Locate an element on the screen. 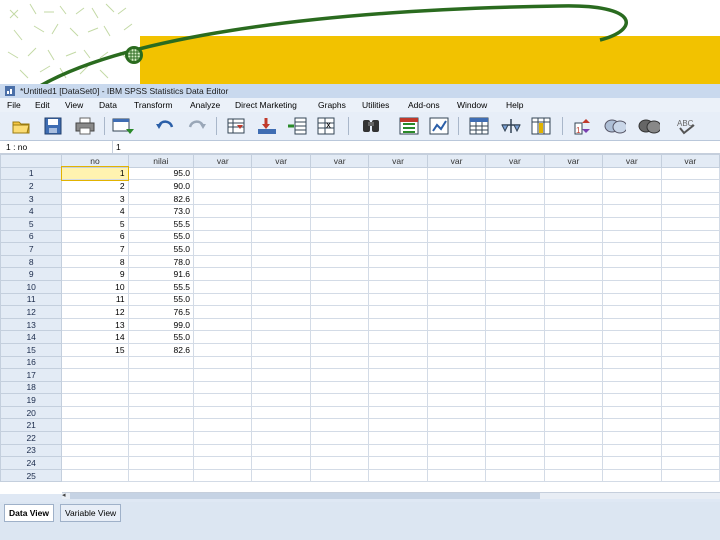 This screenshot has width=720, height=540. data-cell: 7 is located at coordinates (95, 249).